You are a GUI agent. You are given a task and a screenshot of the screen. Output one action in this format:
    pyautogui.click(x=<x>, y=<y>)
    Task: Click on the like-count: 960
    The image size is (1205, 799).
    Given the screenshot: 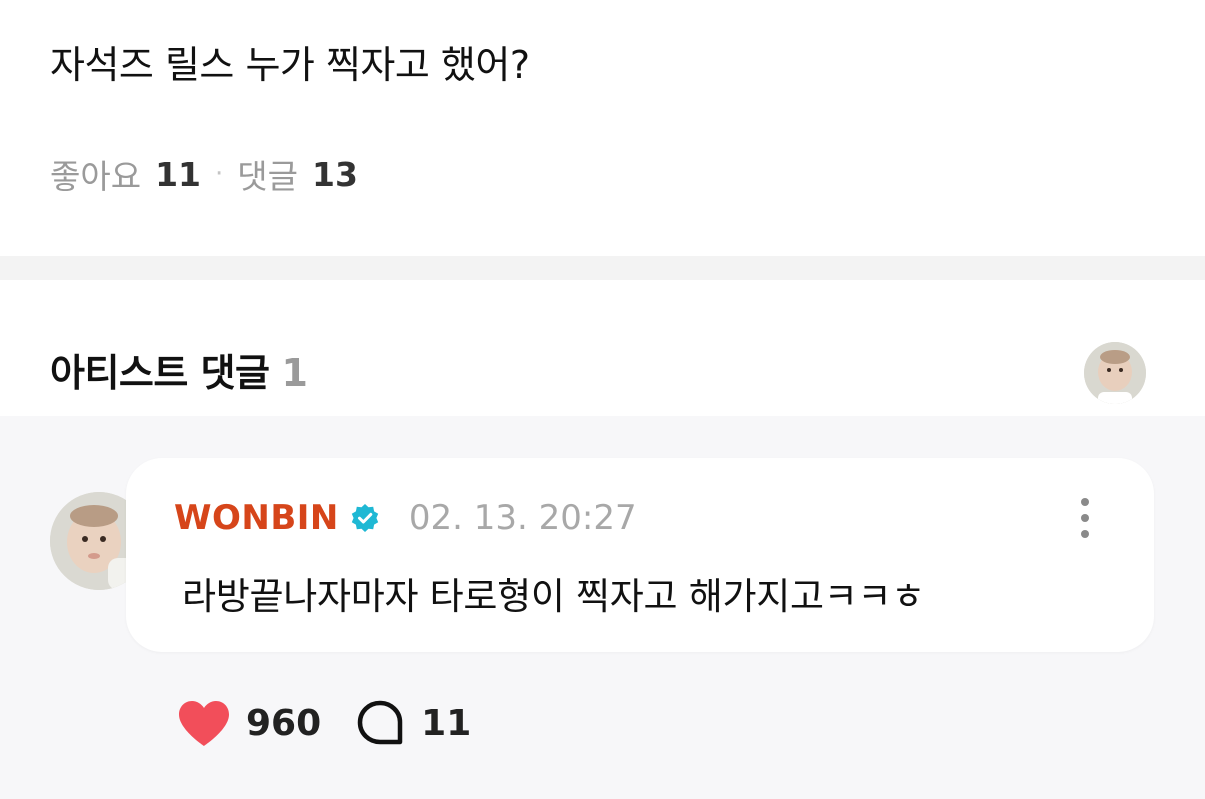 What is the action you would take?
    pyautogui.click(x=284, y=723)
    